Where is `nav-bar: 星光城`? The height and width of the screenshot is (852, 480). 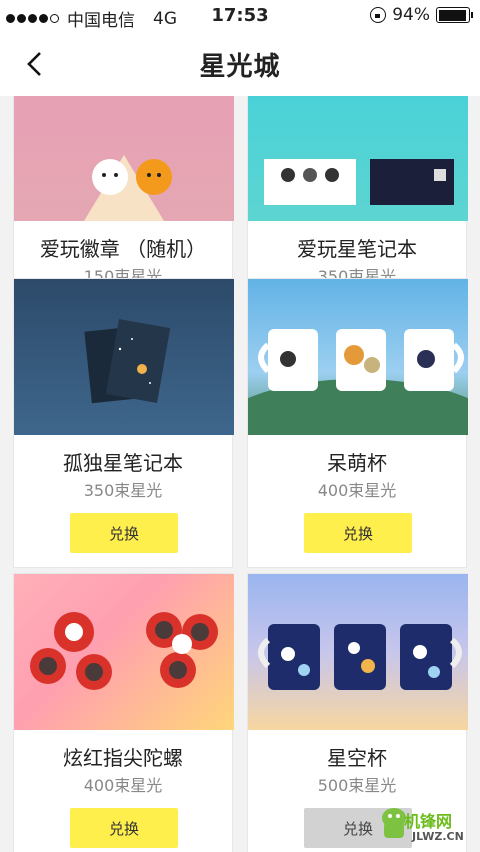
nav-bar: 星光城 is located at coordinates (240, 64).